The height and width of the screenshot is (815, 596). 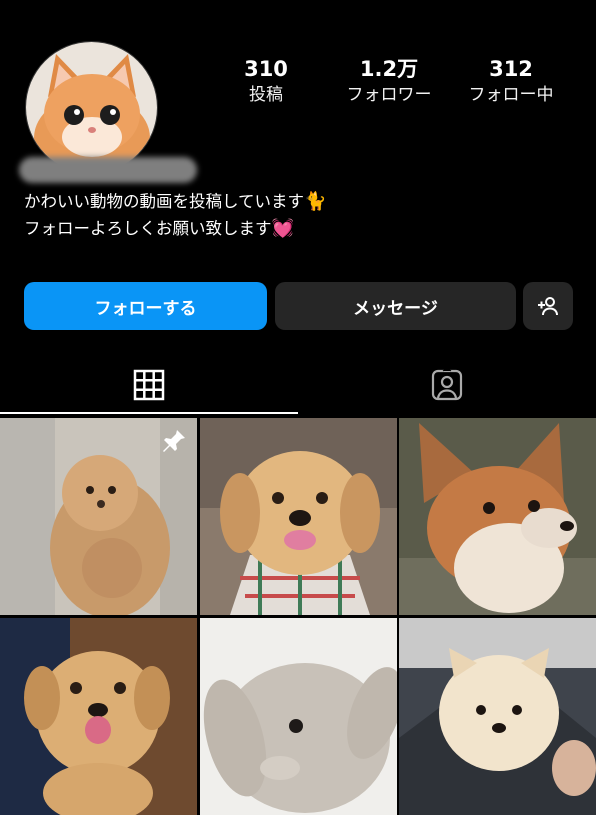 I want to click on stat-following-label: フォロー中, so click(x=511, y=95).